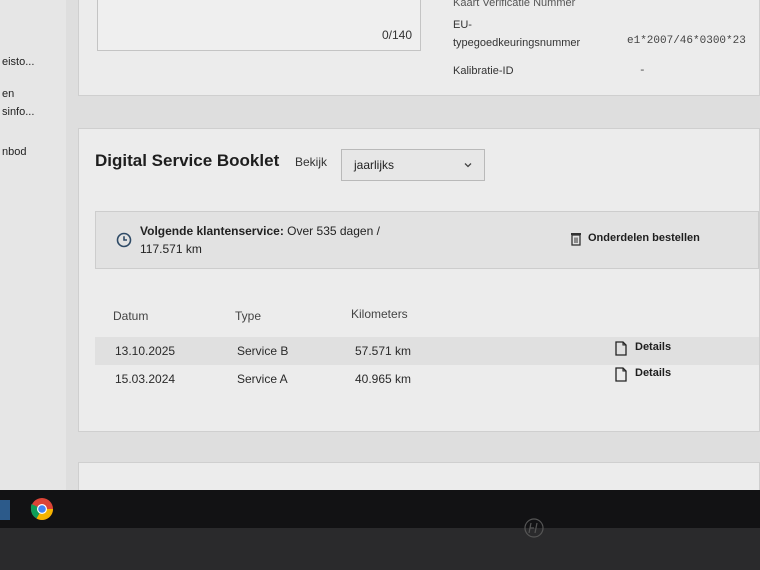 The width and height of the screenshot is (760, 570). What do you see at coordinates (171, 249) in the screenshot?
I see `next-service-km: 117.571 km` at bounding box center [171, 249].